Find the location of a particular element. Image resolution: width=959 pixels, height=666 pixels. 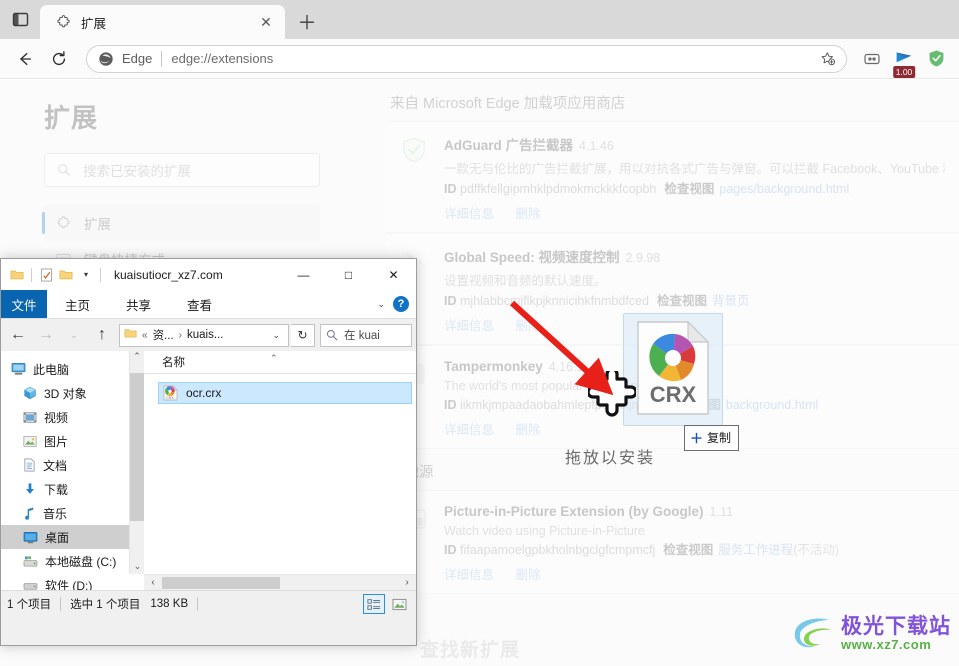

collections-icon is located at coordinates (872, 59).